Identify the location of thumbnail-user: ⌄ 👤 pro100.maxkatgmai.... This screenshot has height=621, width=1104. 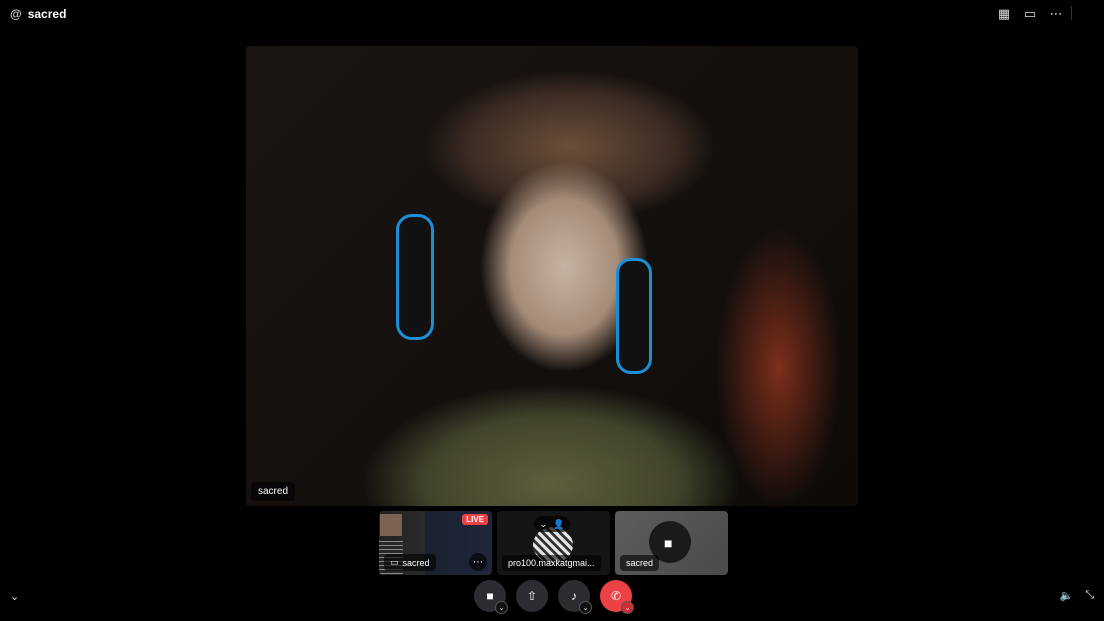
(553, 543).